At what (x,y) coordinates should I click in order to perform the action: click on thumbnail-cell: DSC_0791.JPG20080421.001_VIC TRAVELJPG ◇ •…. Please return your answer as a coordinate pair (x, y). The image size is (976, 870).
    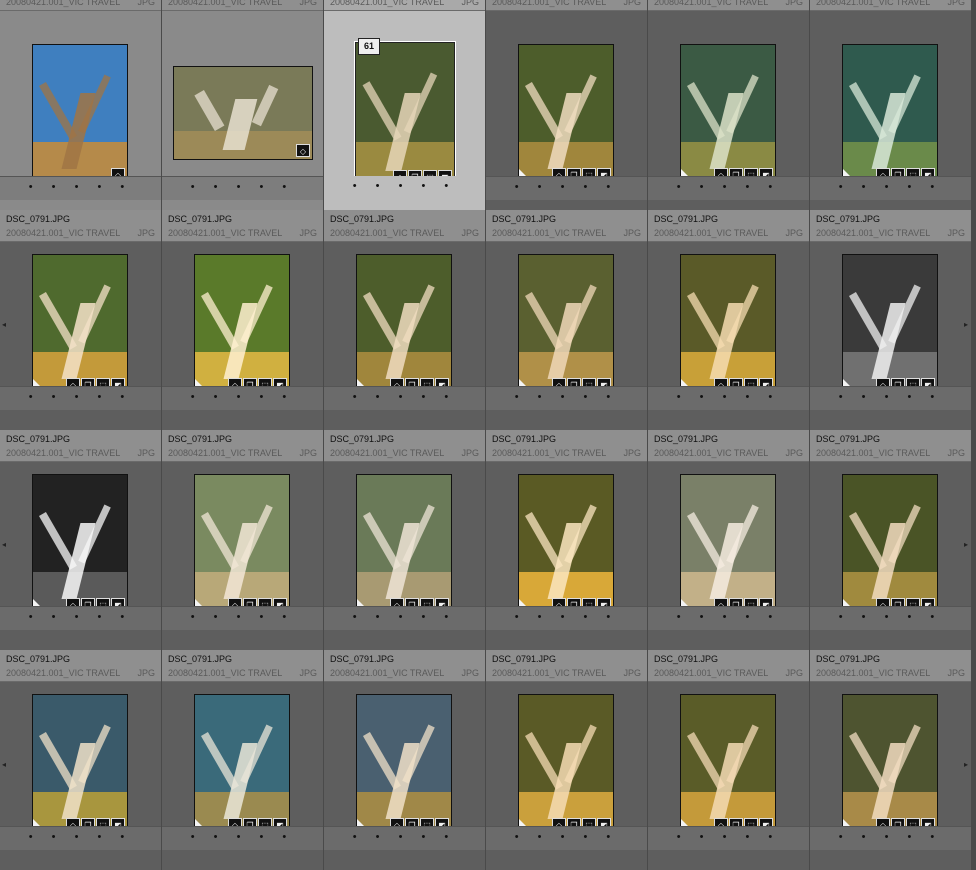
    Looking at the image, I should click on (243, 105).